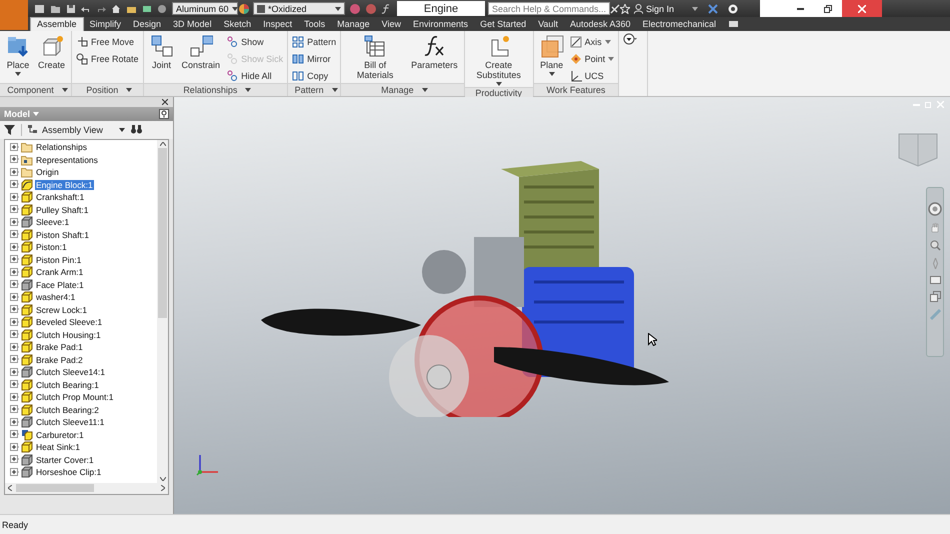 Image resolution: width=950 pixels, height=534 pixels. Describe the element at coordinates (81, 459) in the screenshot. I see `tree-item: Starter Cover:1` at that location.